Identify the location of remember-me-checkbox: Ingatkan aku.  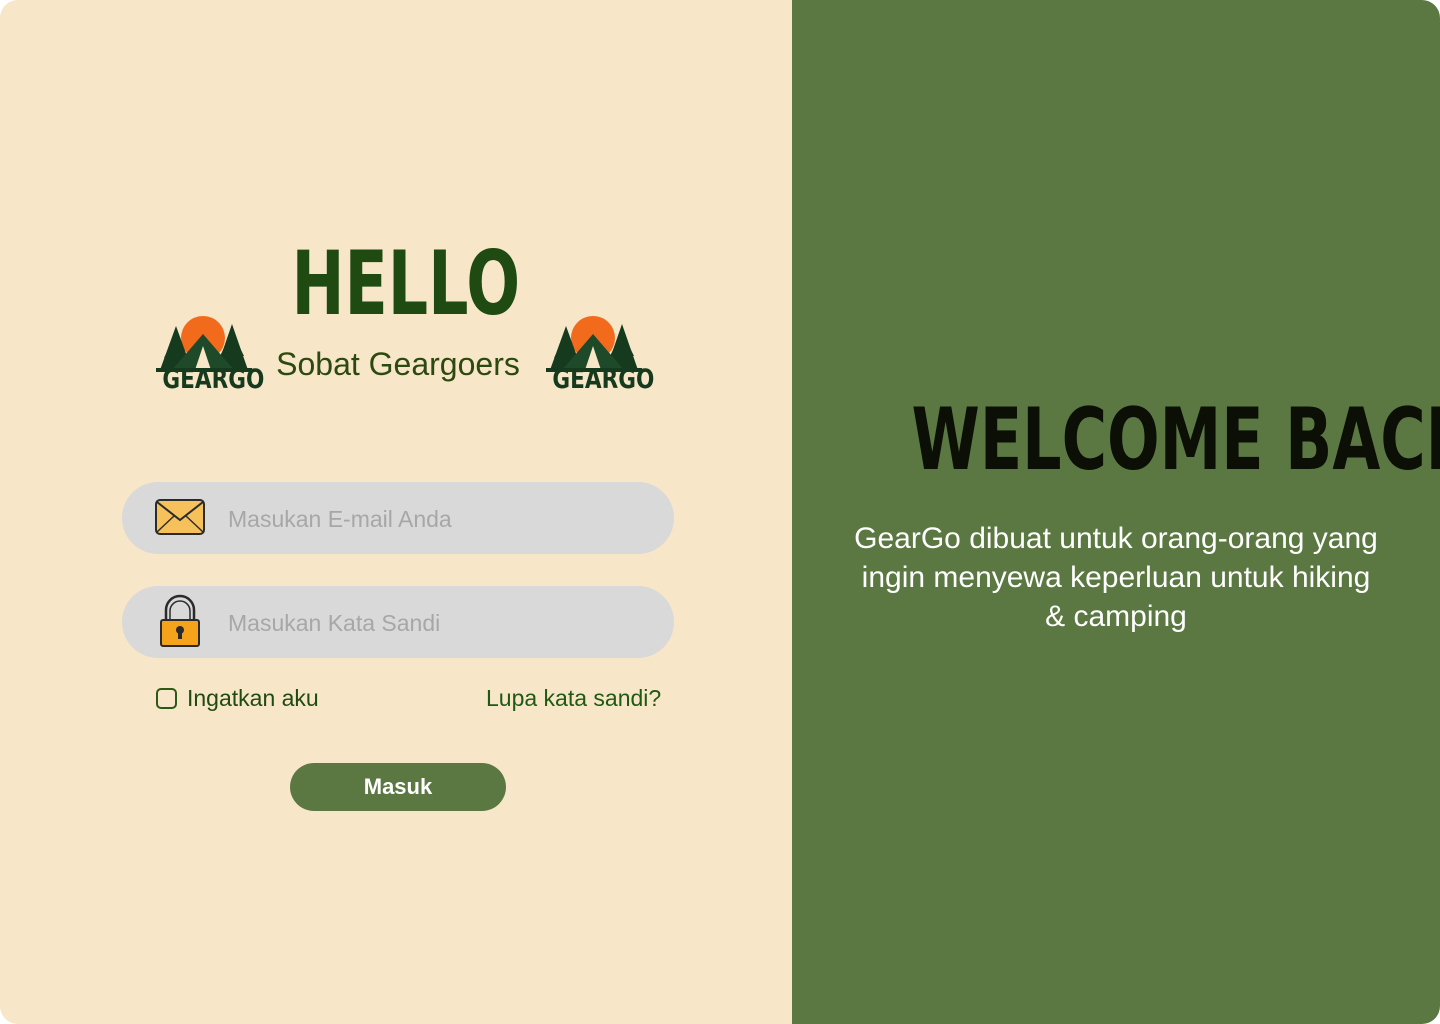
(237, 698).